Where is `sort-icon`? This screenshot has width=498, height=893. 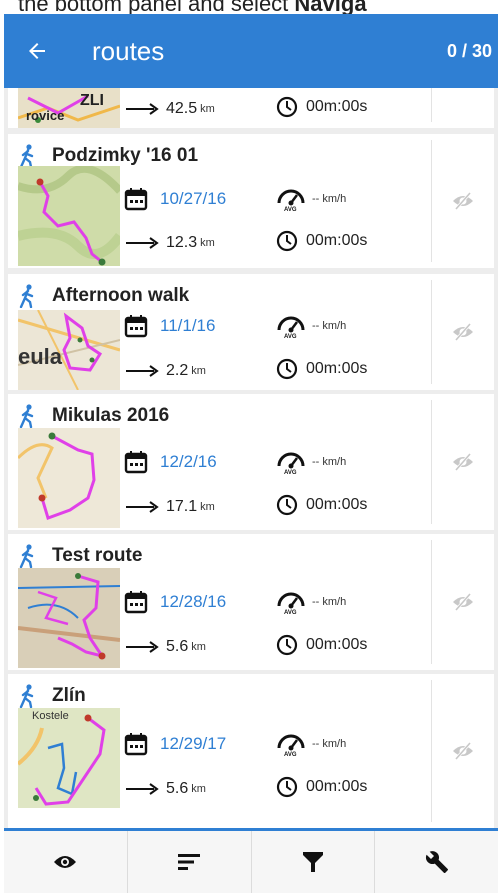 sort-icon is located at coordinates (189, 862).